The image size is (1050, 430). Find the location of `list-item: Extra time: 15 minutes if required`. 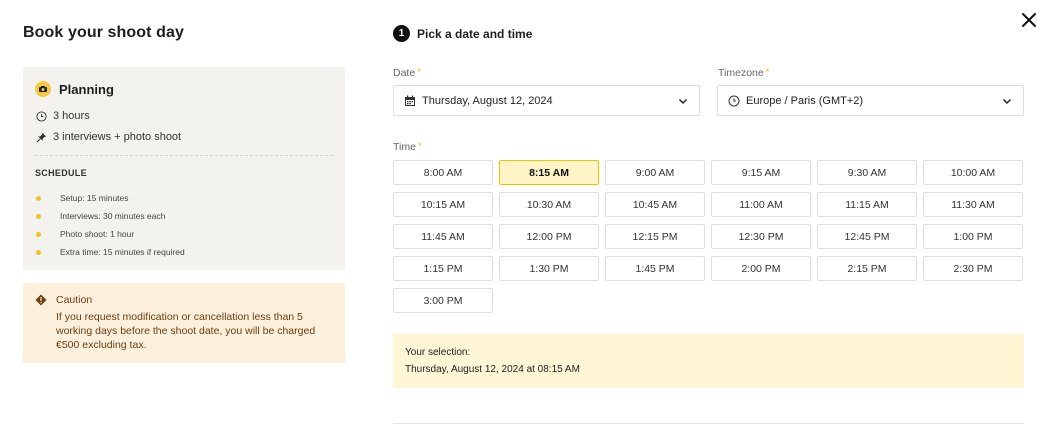

list-item: Extra time: 15 minutes if required is located at coordinates (184, 252).